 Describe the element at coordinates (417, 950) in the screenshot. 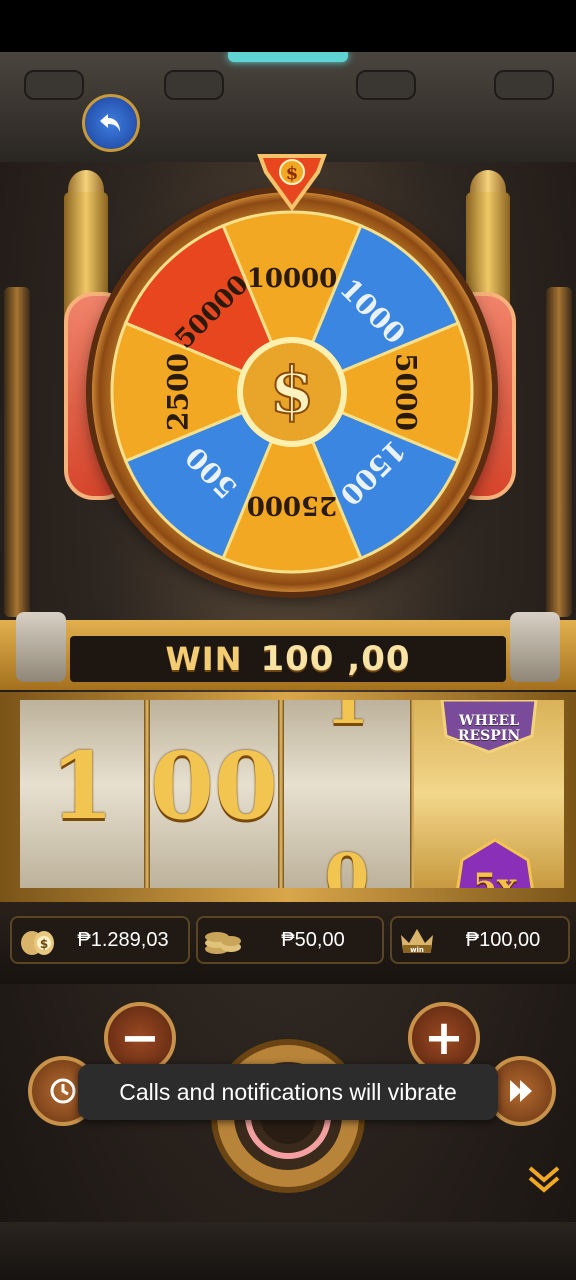

I see `svg-text: win` at that location.